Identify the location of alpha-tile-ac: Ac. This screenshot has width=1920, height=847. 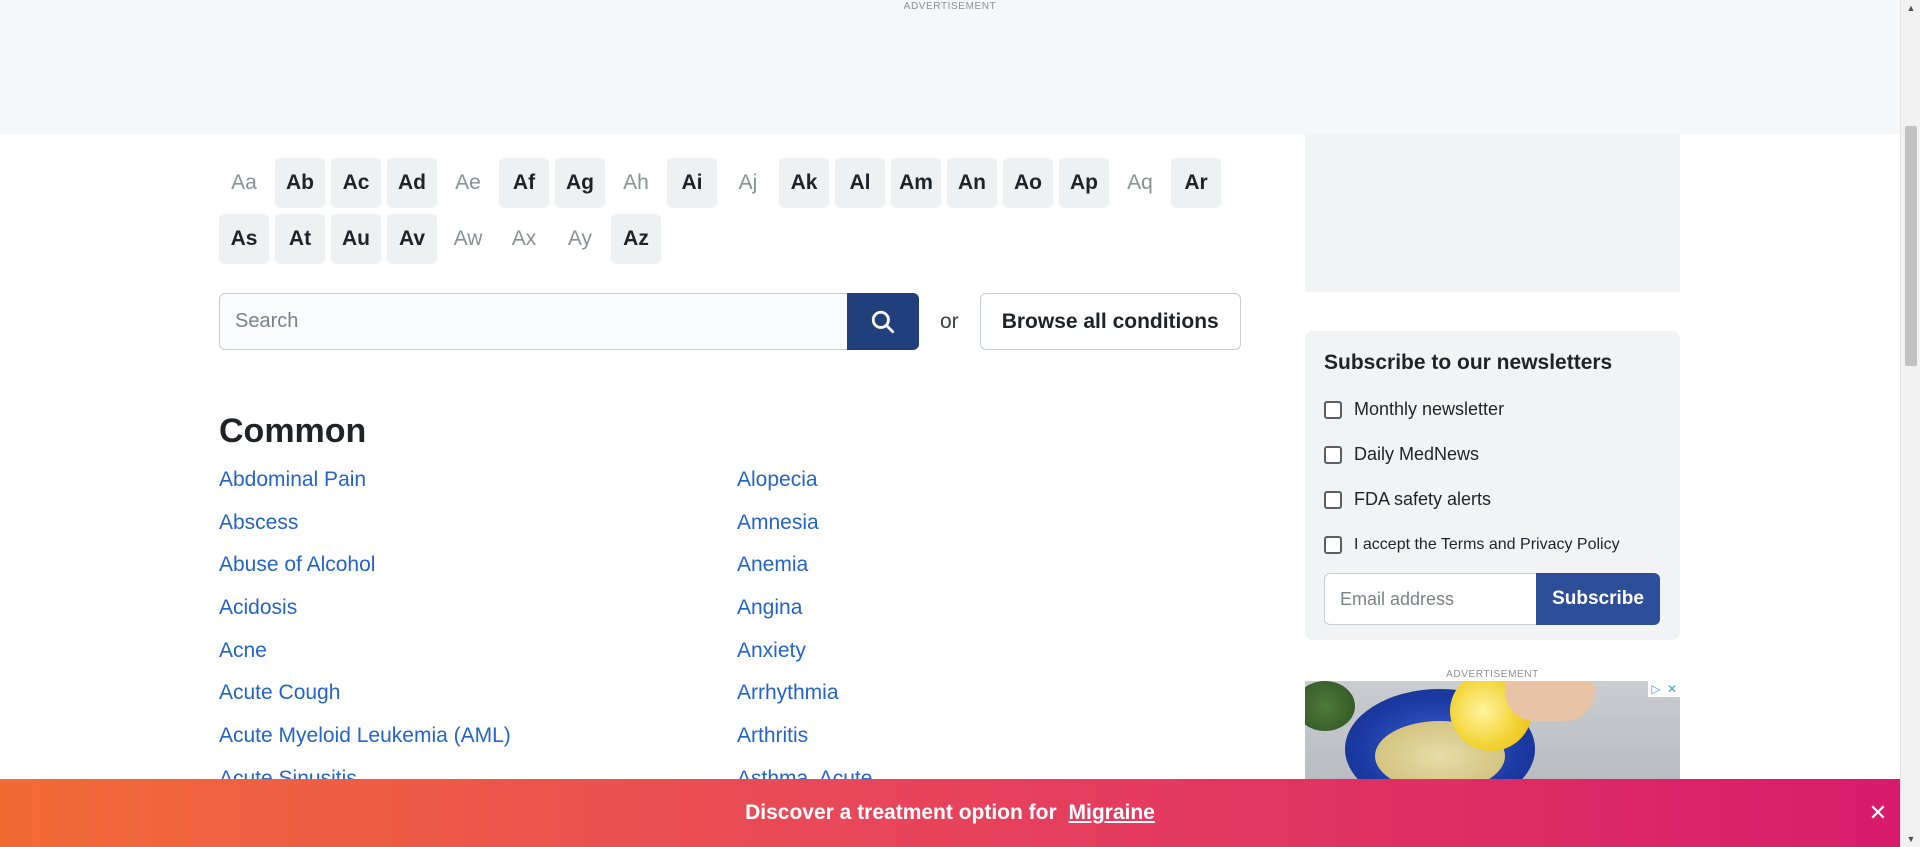
(356, 183).